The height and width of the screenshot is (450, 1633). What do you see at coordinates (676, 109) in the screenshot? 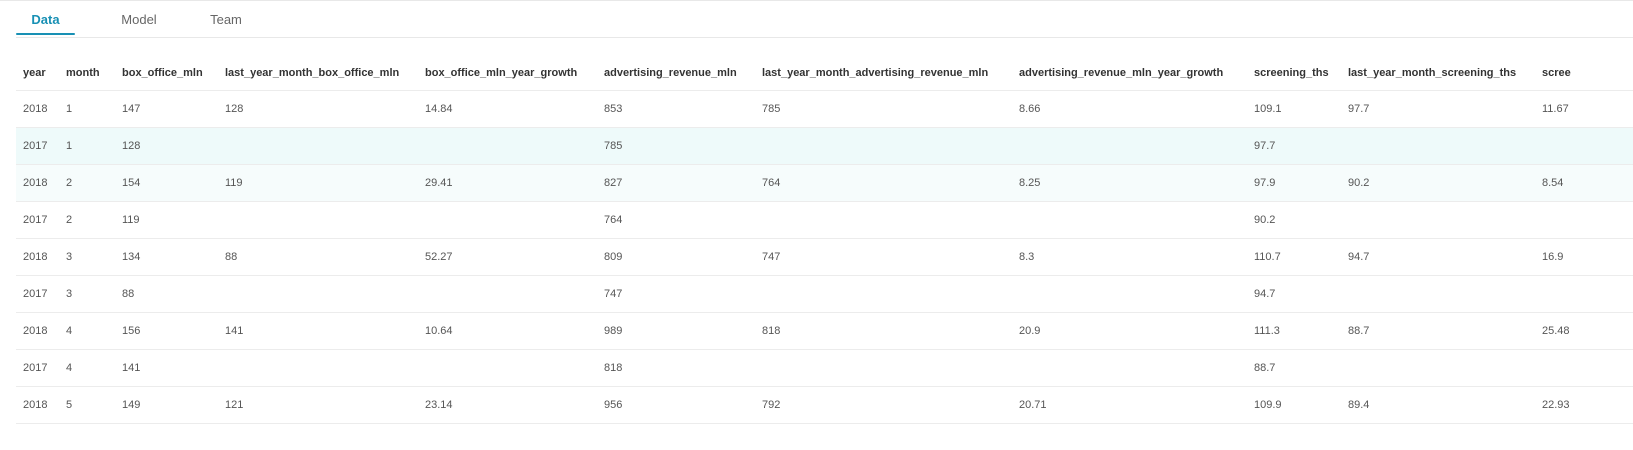
I see `table-cell: 853` at bounding box center [676, 109].